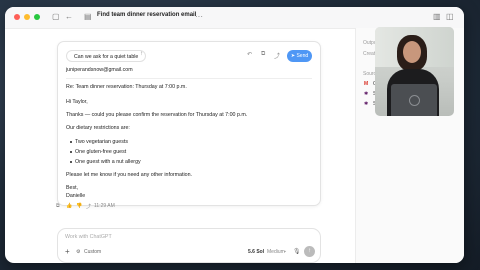 This screenshot has height=270, width=480. What do you see at coordinates (69, 206) in the screenshot?
I see `thumbs-up-icon: 👍` at bounding box center [69, 206].